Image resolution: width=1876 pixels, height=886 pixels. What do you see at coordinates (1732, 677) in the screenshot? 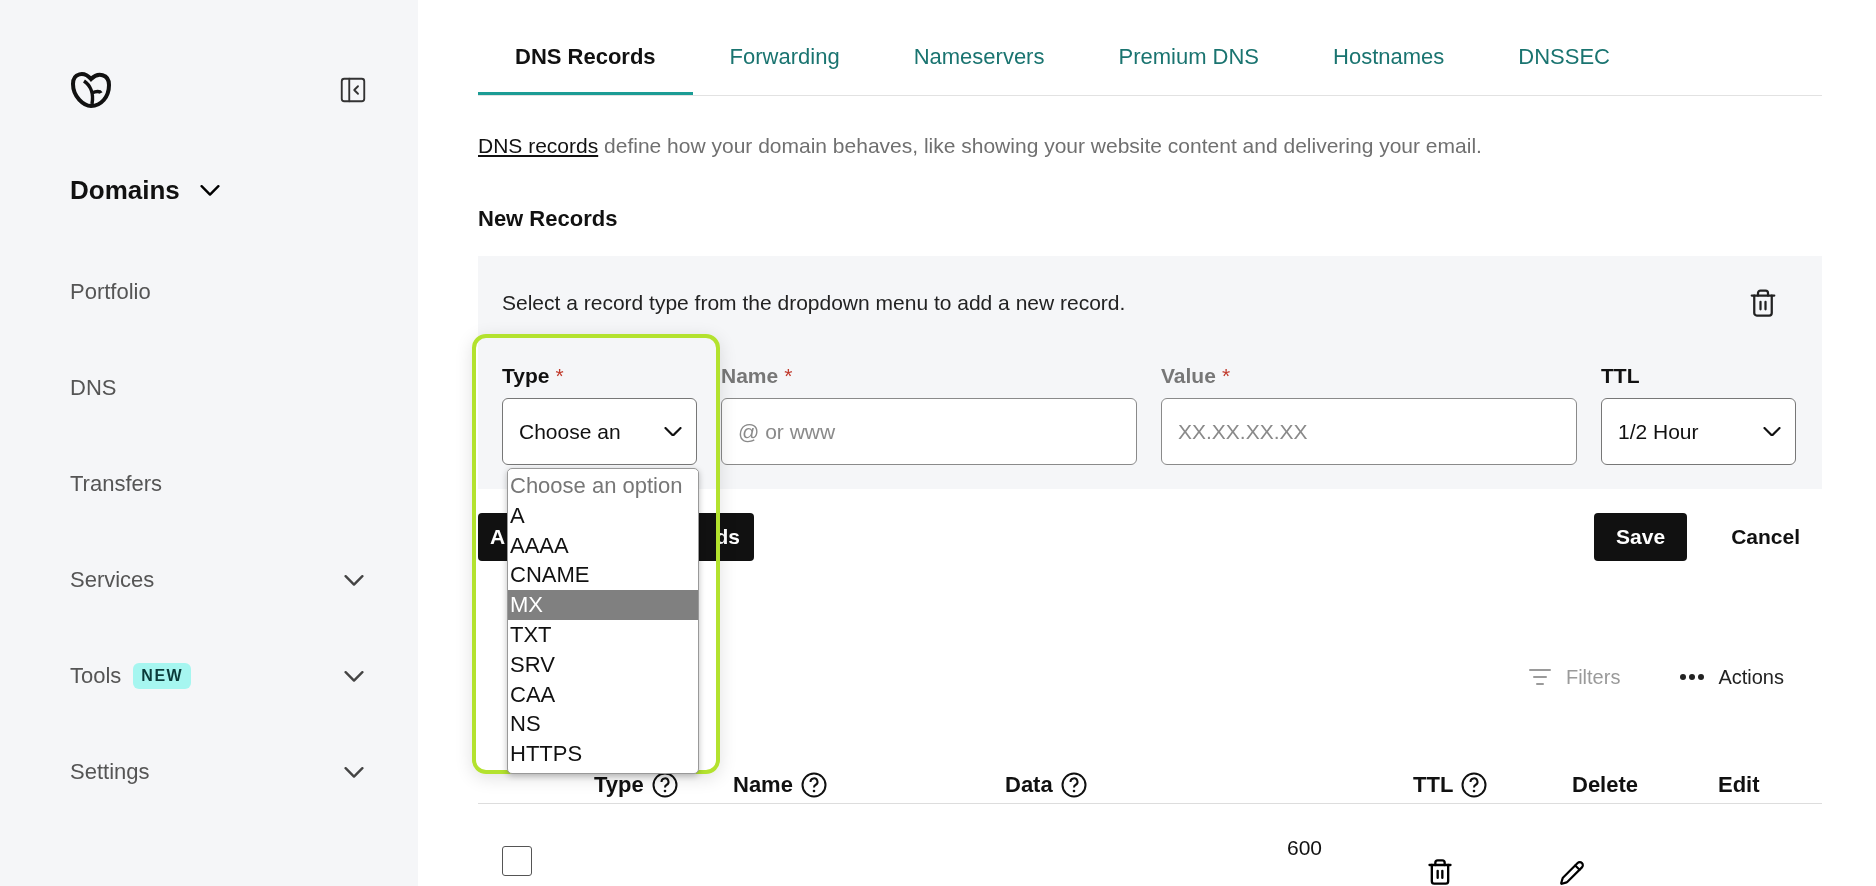
I see `actions-button: Actions` at bounding box center [1732, 677].